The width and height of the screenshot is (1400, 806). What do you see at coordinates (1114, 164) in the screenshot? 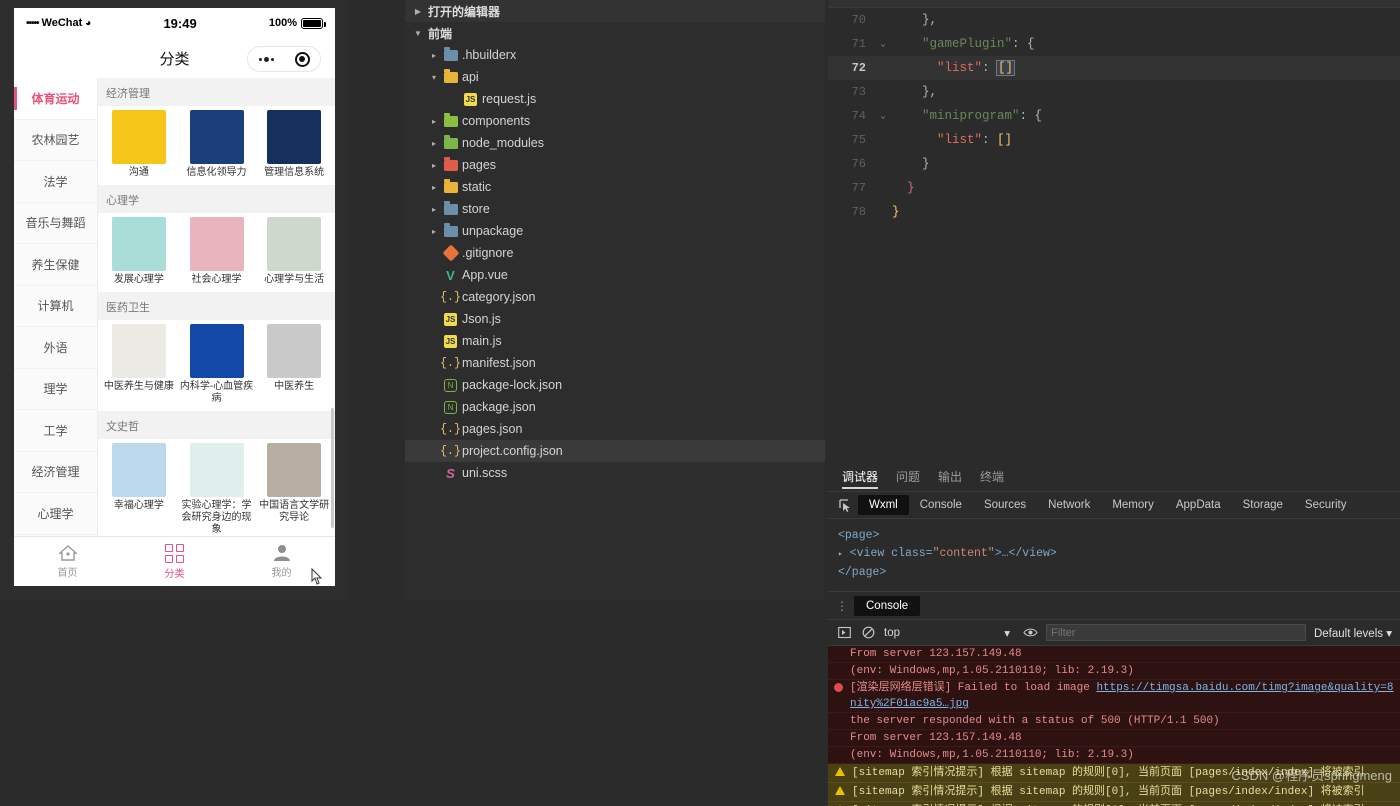
I see `code-line: 76 }` at bounding box center [1114, 164].